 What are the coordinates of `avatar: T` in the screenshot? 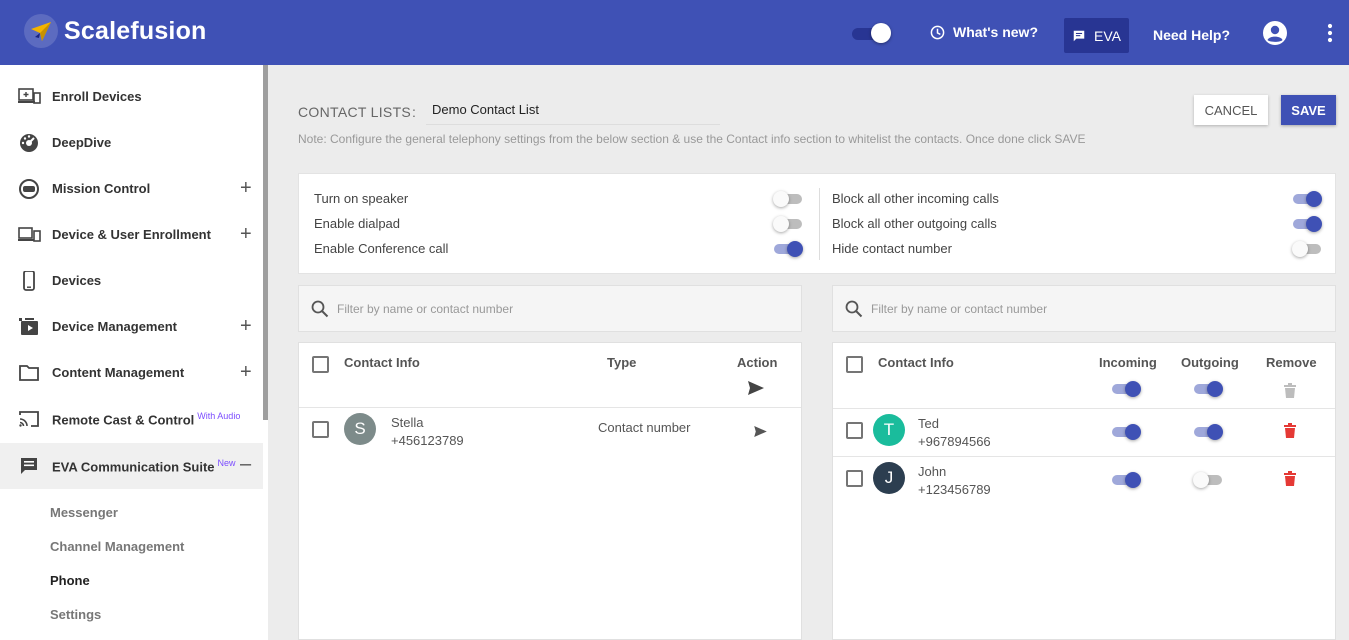 It's located at (889, 430).